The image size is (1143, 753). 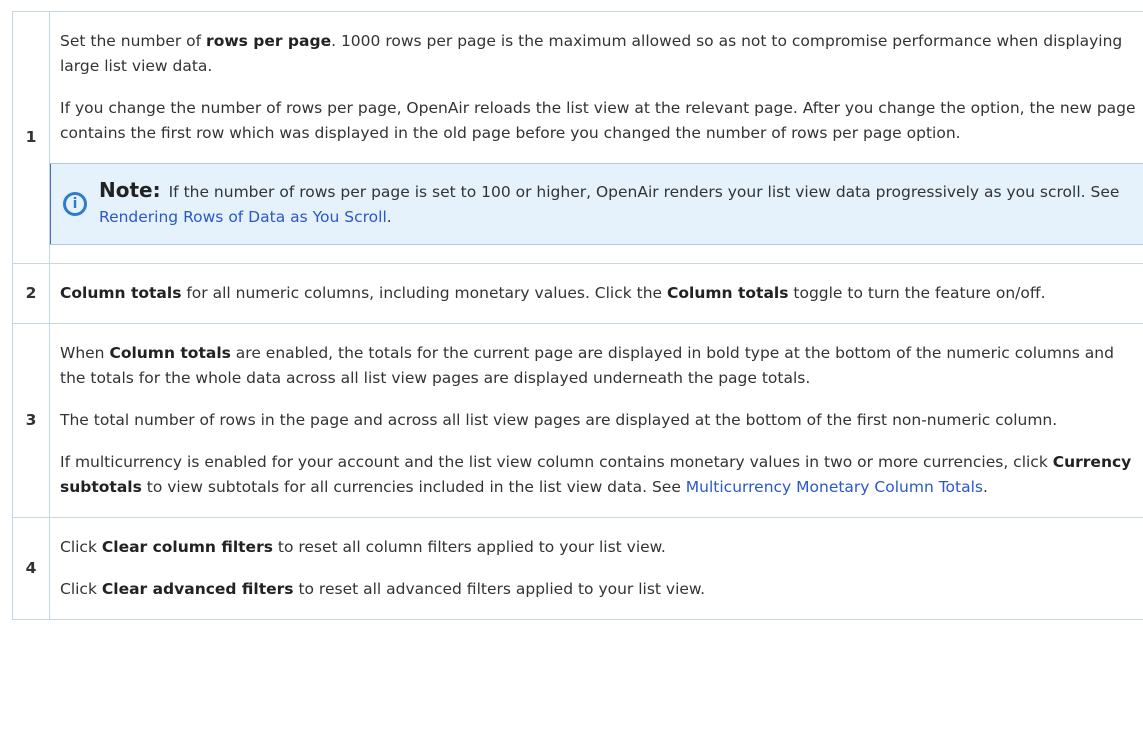 I want to click on row-number: 3, so click(x=31, y=420).